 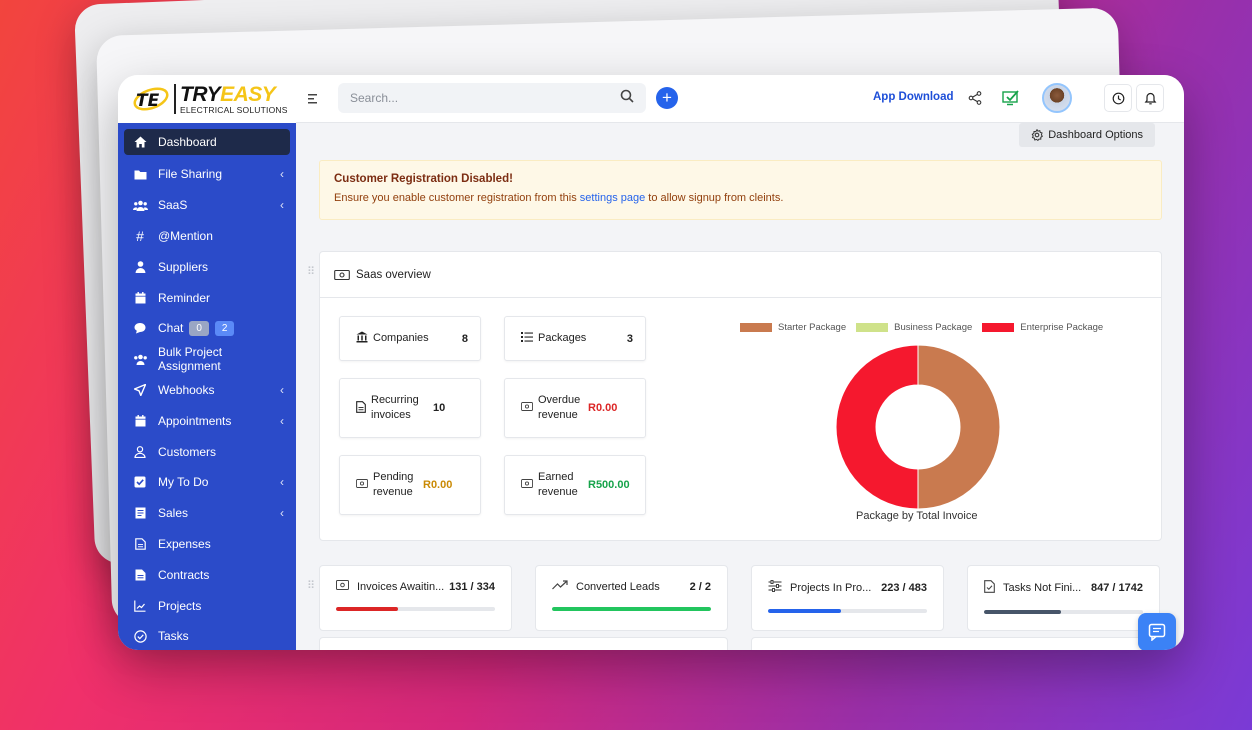 I want to click on sidebar-item-chat: Chat 0 2, so click(x=207, y=328).